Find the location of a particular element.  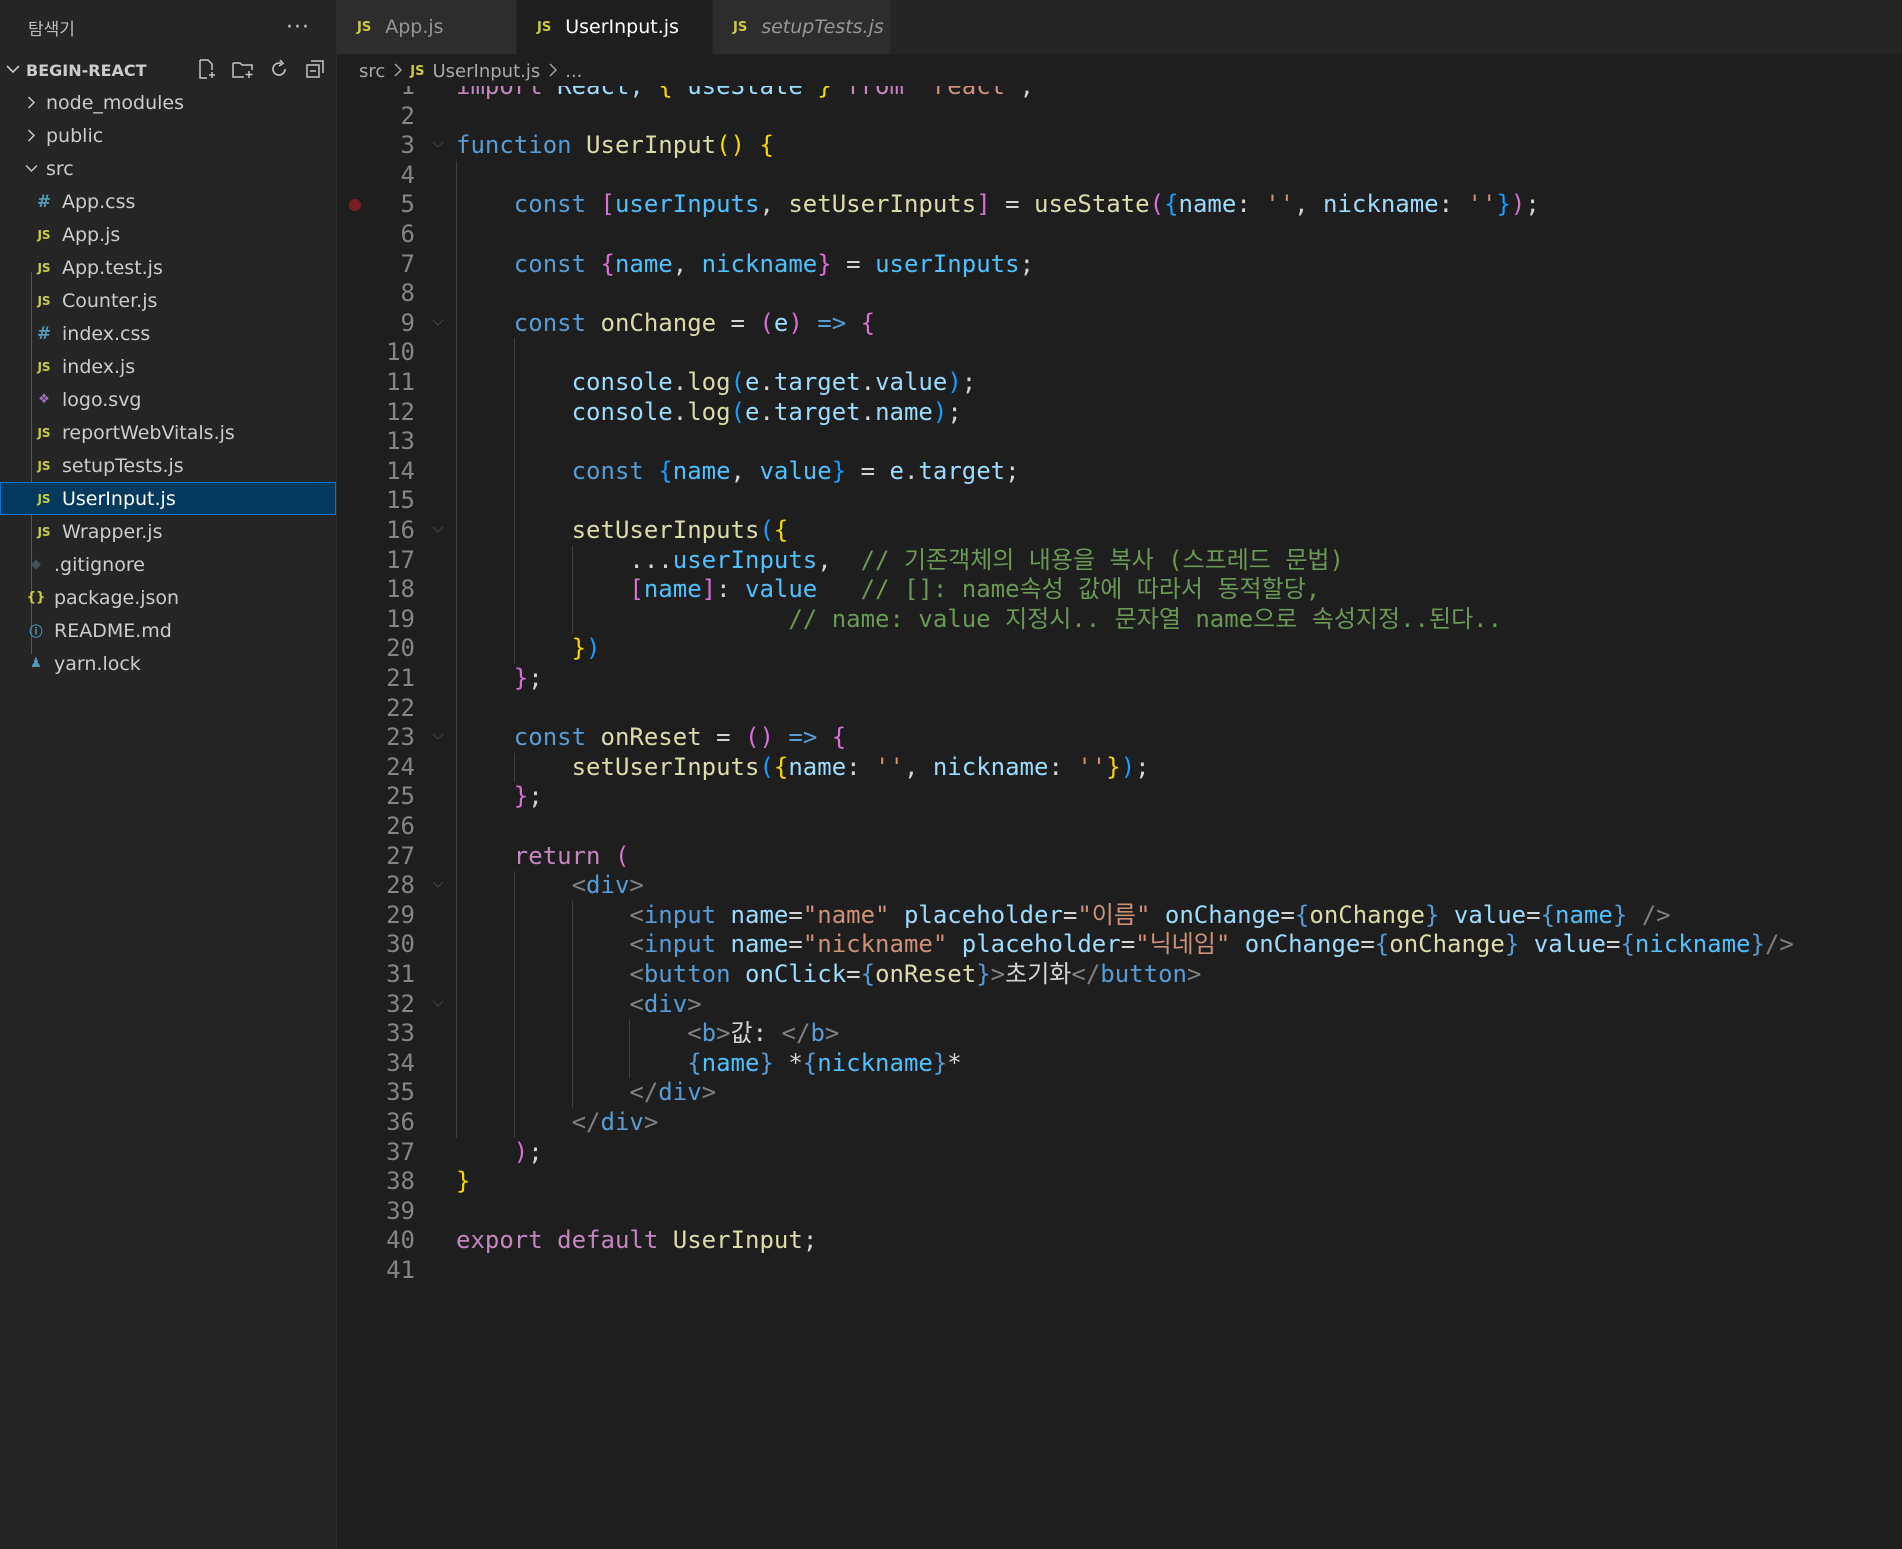

code-line: 16 setUserInputs({ is located at coordinates (1119, 531).